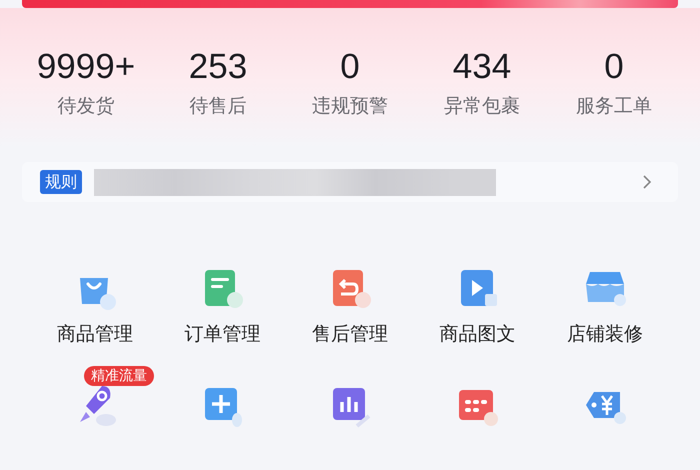  What do you see at coordinates (86, 67) in the screenshot?
I see `stat-value: 9999+` at bounding box center [86, 67].